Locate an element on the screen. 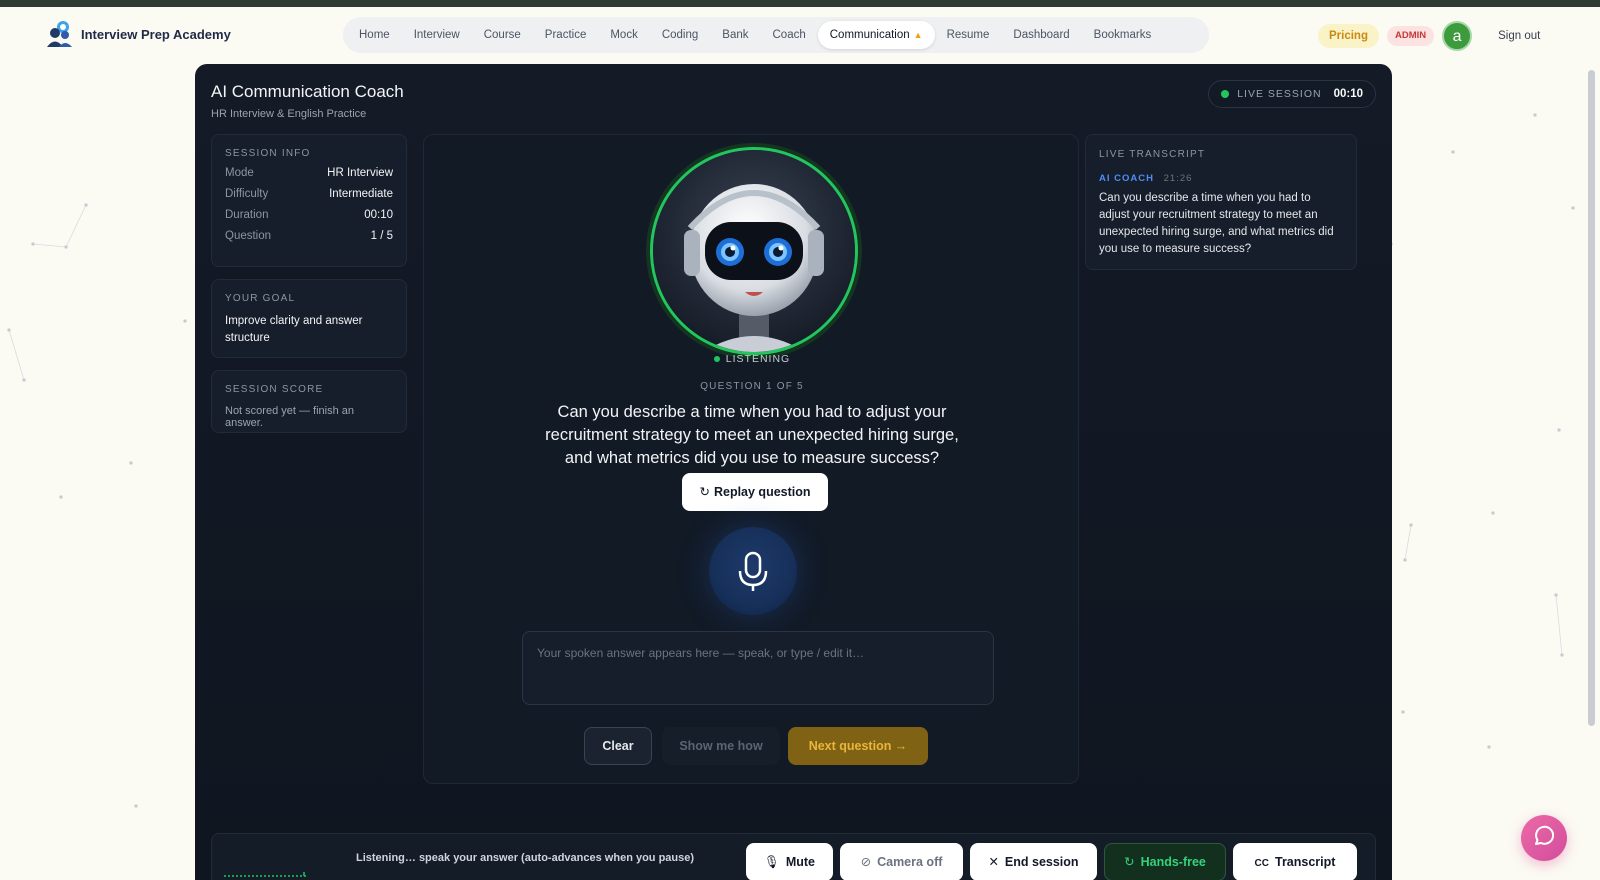 The height and width of the screenshot is (880, 1600). admin-badge: ADMIN is located at coordinates (1410, 36).